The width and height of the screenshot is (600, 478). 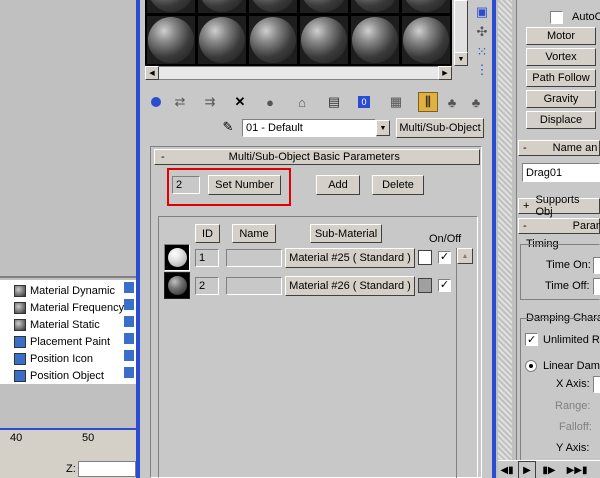 What do you see at coordinates (364, 102) in the screenshot?
I see `material-id-icon: 0` at bounding box center [364, 102].